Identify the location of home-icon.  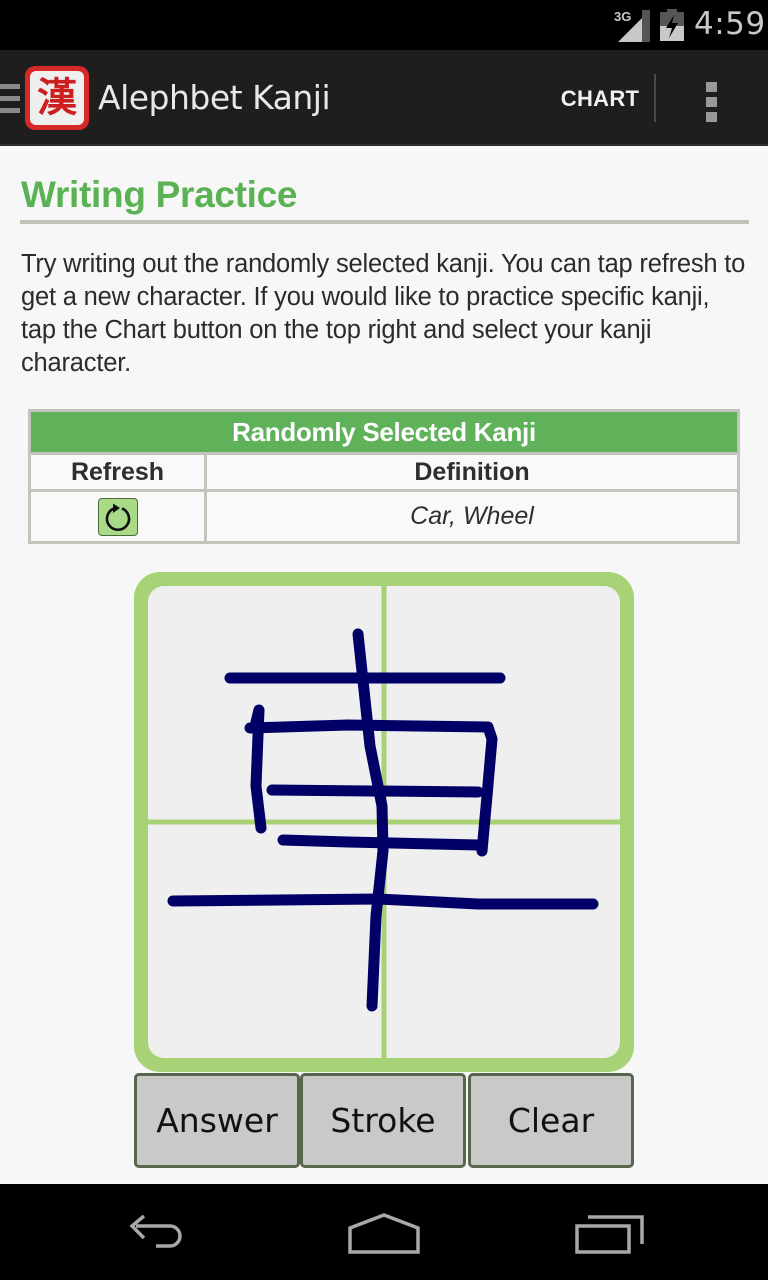
(384, 1234).